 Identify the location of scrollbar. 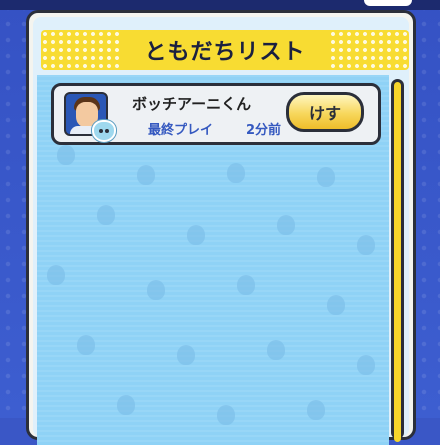
(397, 260).